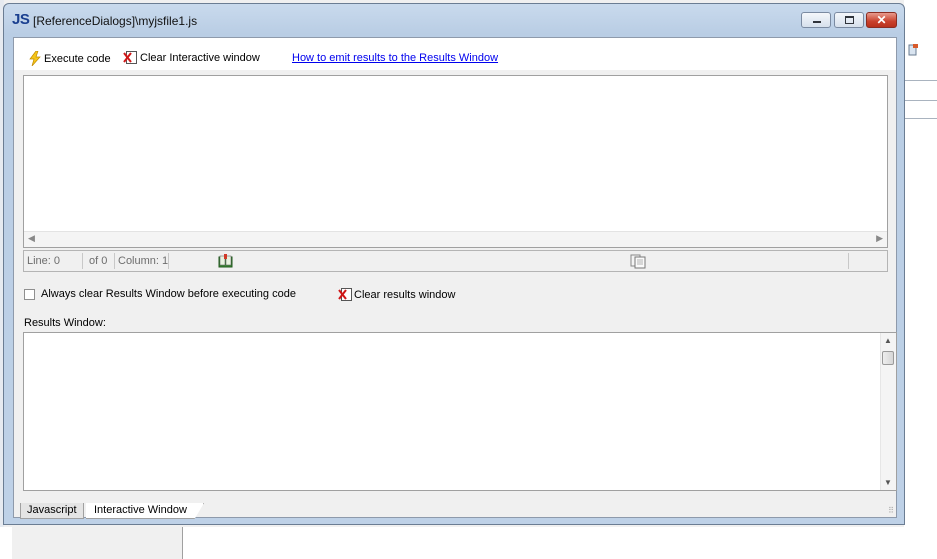  What do you see at coordinates (638, 261) in the screenshot?
I see `copy-pages-icon` at bounding box center [638, 261].